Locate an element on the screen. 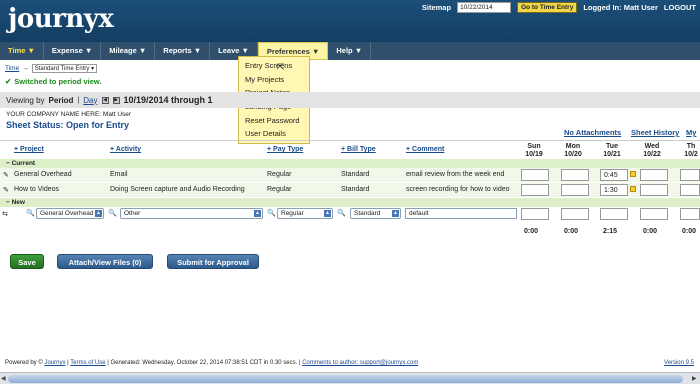 This screenshot has width=700, height=384. period-dates: 10/19/2014 through 1 is located at coordinates (168, 100).